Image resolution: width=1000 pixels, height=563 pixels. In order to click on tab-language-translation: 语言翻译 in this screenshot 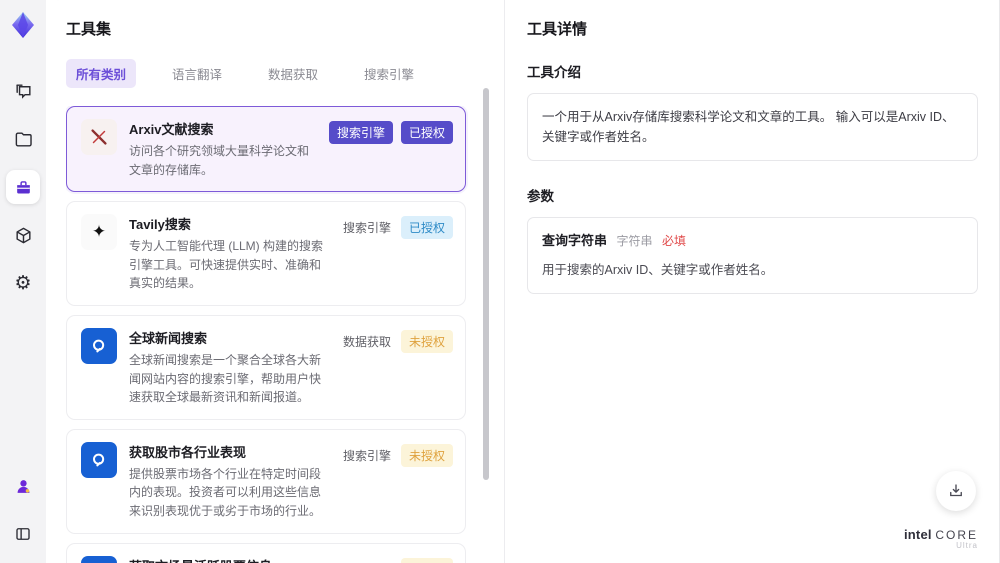, I will do `click(197, 73)`.